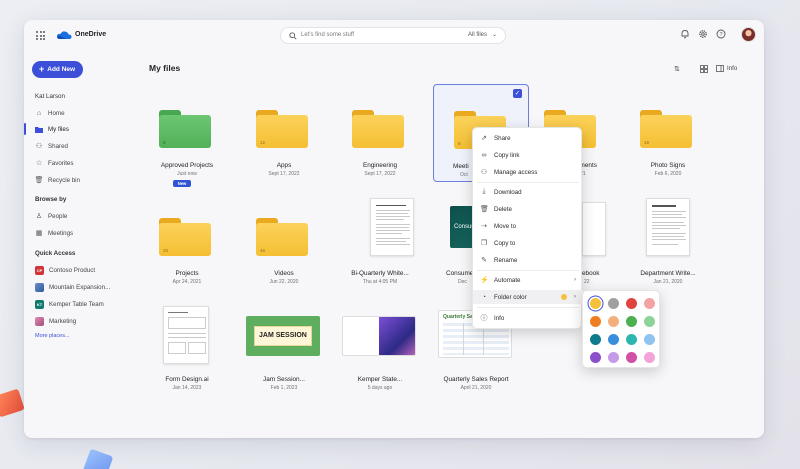  Describe the element at coordinates (187, 379) in the screenshot. I see `file-name: Form Design.ai` at that location.